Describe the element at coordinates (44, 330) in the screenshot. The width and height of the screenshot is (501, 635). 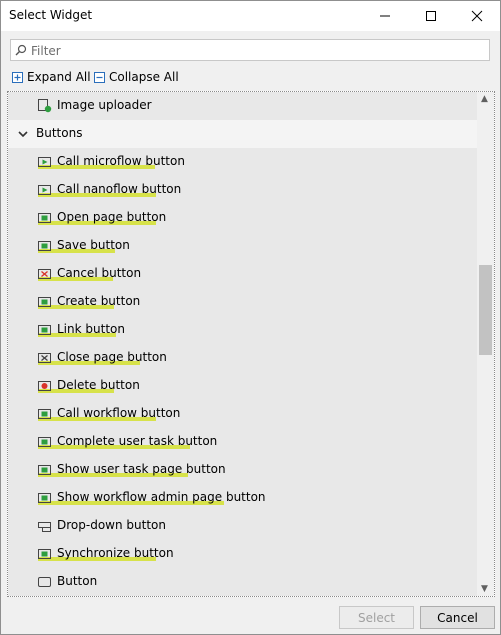
I see `link-icon` at that location.